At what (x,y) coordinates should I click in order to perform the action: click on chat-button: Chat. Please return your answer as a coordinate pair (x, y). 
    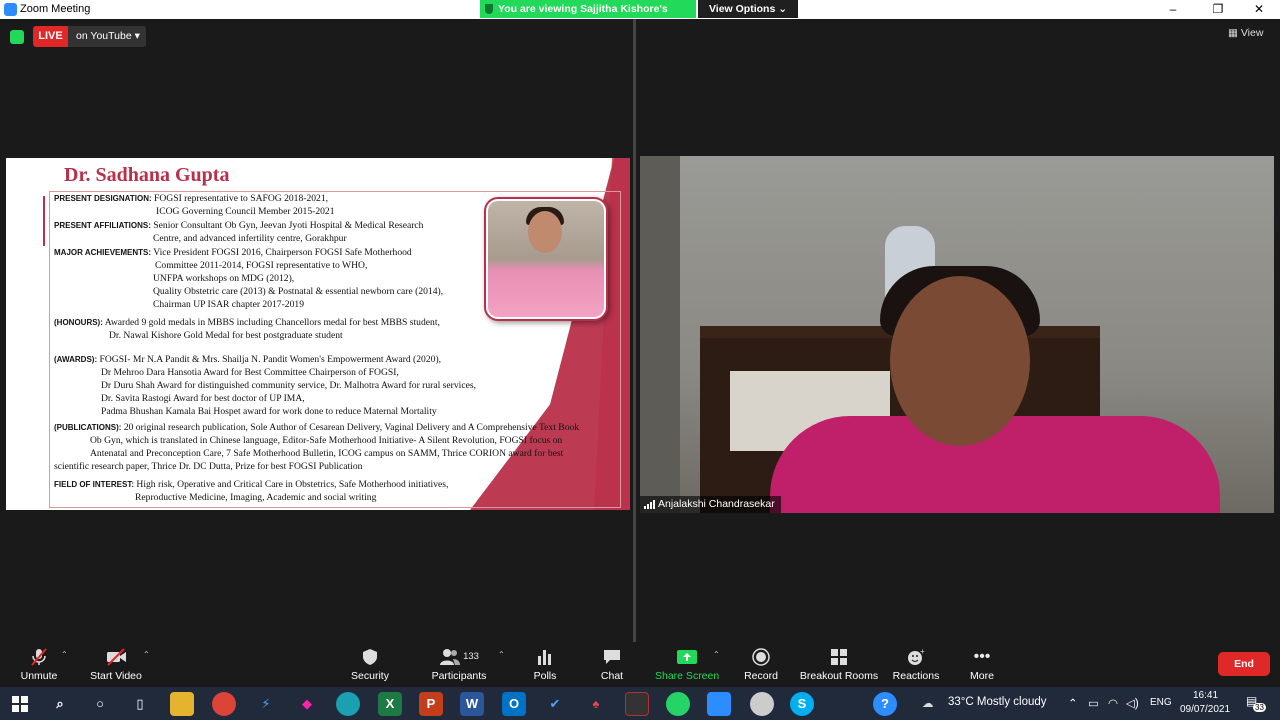
    Looking at the image, I should click on (612, 664).